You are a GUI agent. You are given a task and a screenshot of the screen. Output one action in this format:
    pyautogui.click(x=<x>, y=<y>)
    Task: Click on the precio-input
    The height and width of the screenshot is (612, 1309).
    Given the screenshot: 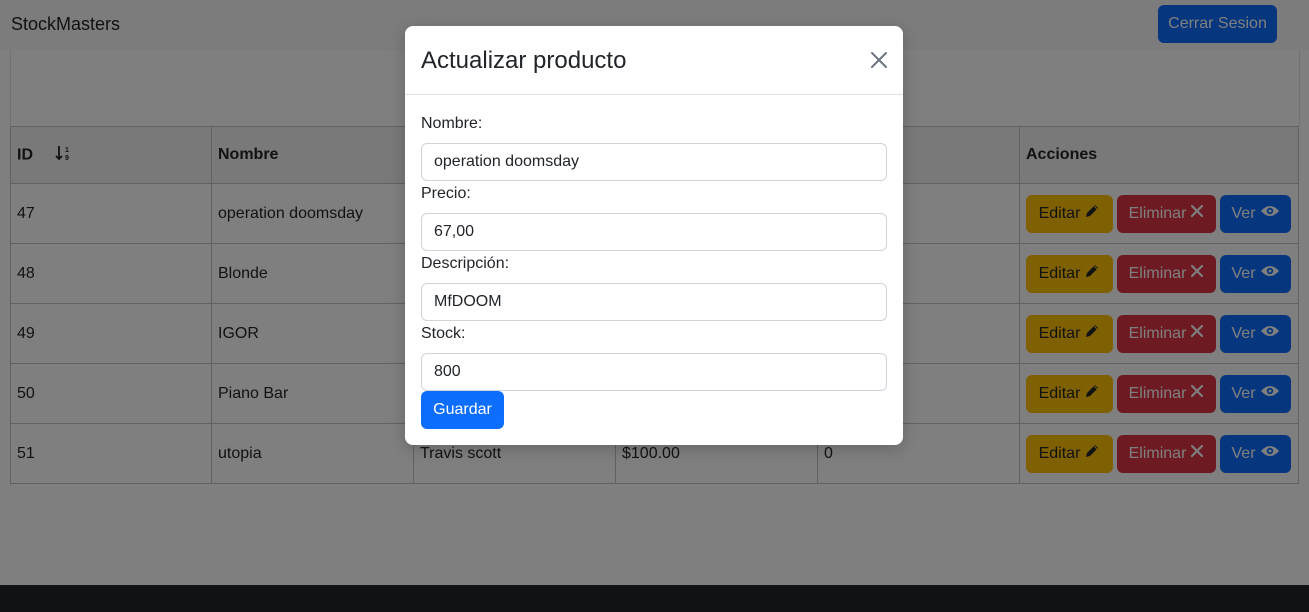 What is the action you would take?
    pyautogui.click(x=654, y=232)
    